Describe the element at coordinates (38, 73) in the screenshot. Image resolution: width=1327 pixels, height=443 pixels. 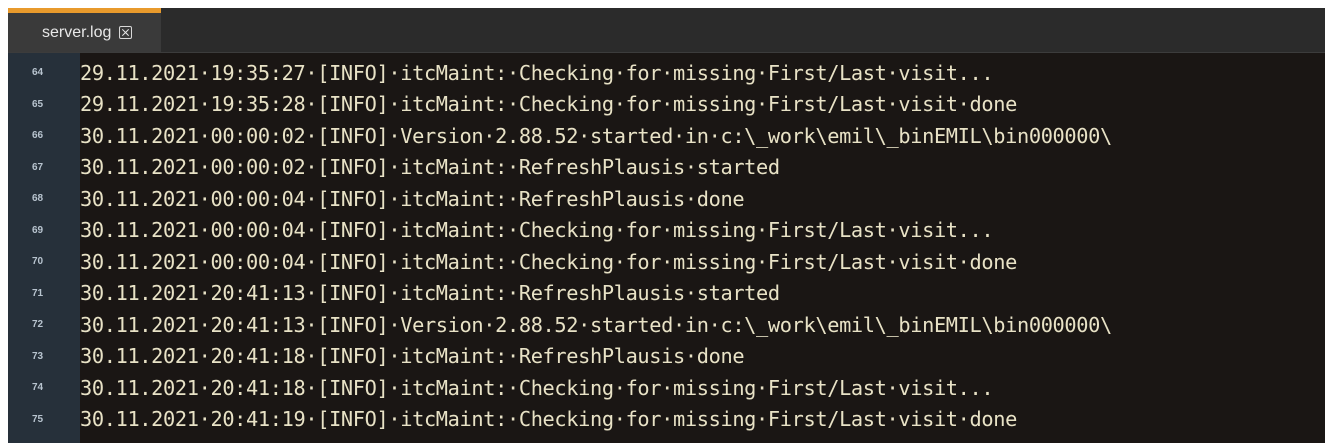
I see `line-number: 64` at that location.